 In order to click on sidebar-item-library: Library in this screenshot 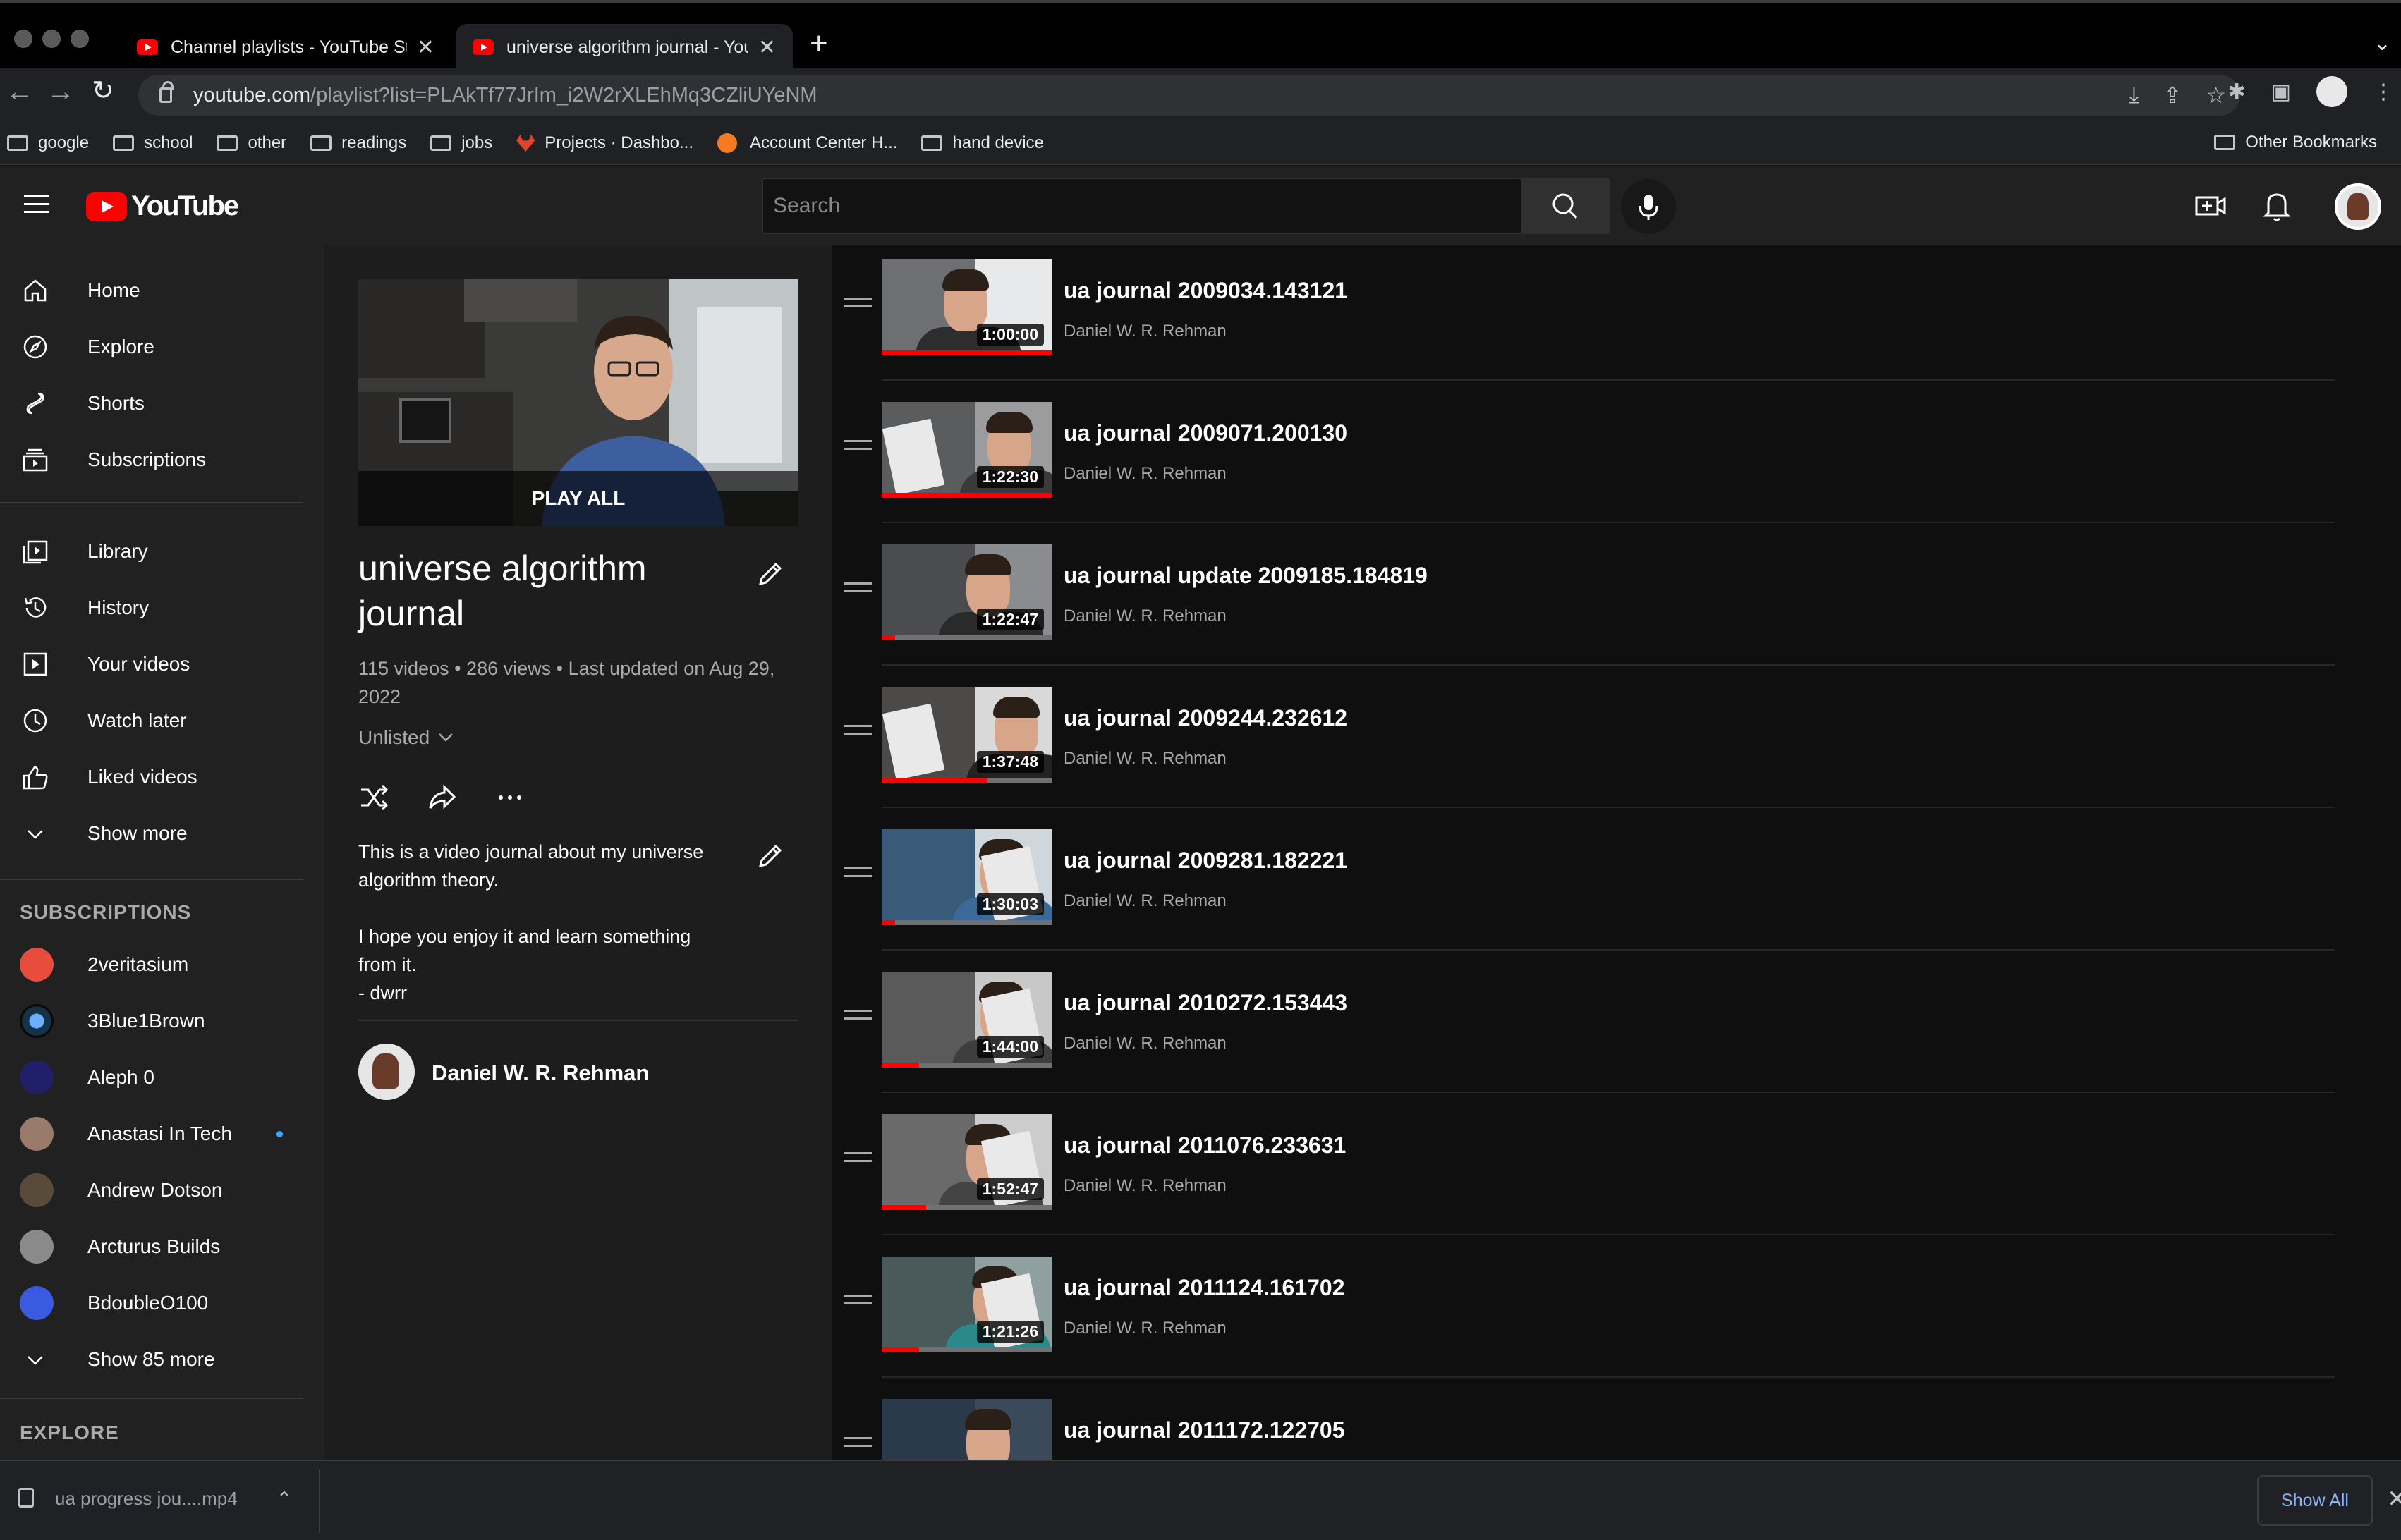, I will do `click(151, 551)`.